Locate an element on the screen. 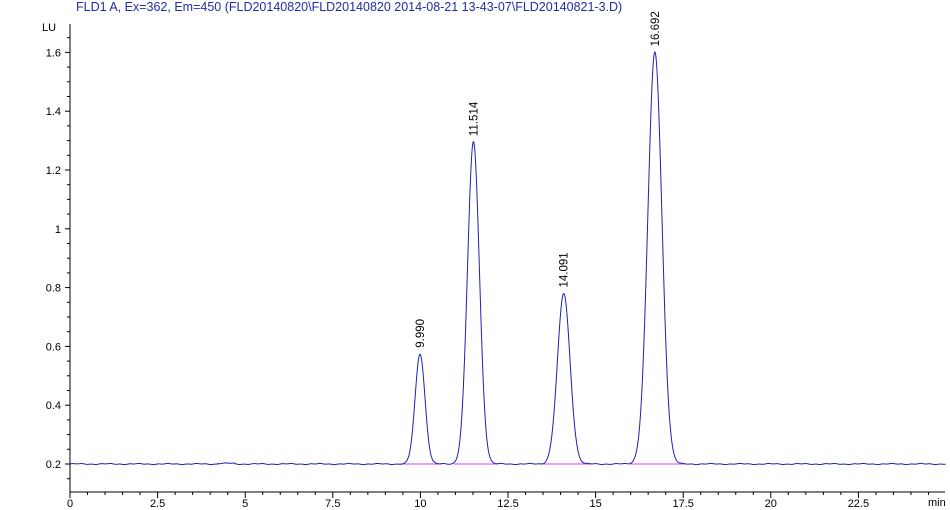 This screenshot has height=510, width=950. x-tick-label: 2.5 is located at coordinates (157, 504).